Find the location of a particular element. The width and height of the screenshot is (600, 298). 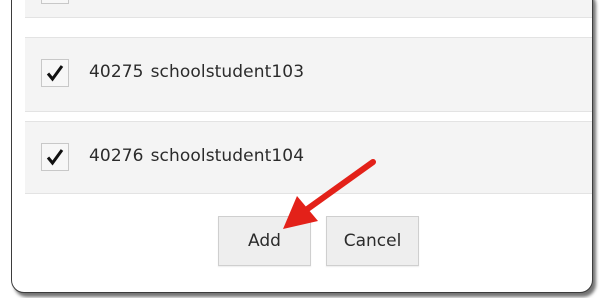

student-id: 40275 is located at coordinates (116, 72).